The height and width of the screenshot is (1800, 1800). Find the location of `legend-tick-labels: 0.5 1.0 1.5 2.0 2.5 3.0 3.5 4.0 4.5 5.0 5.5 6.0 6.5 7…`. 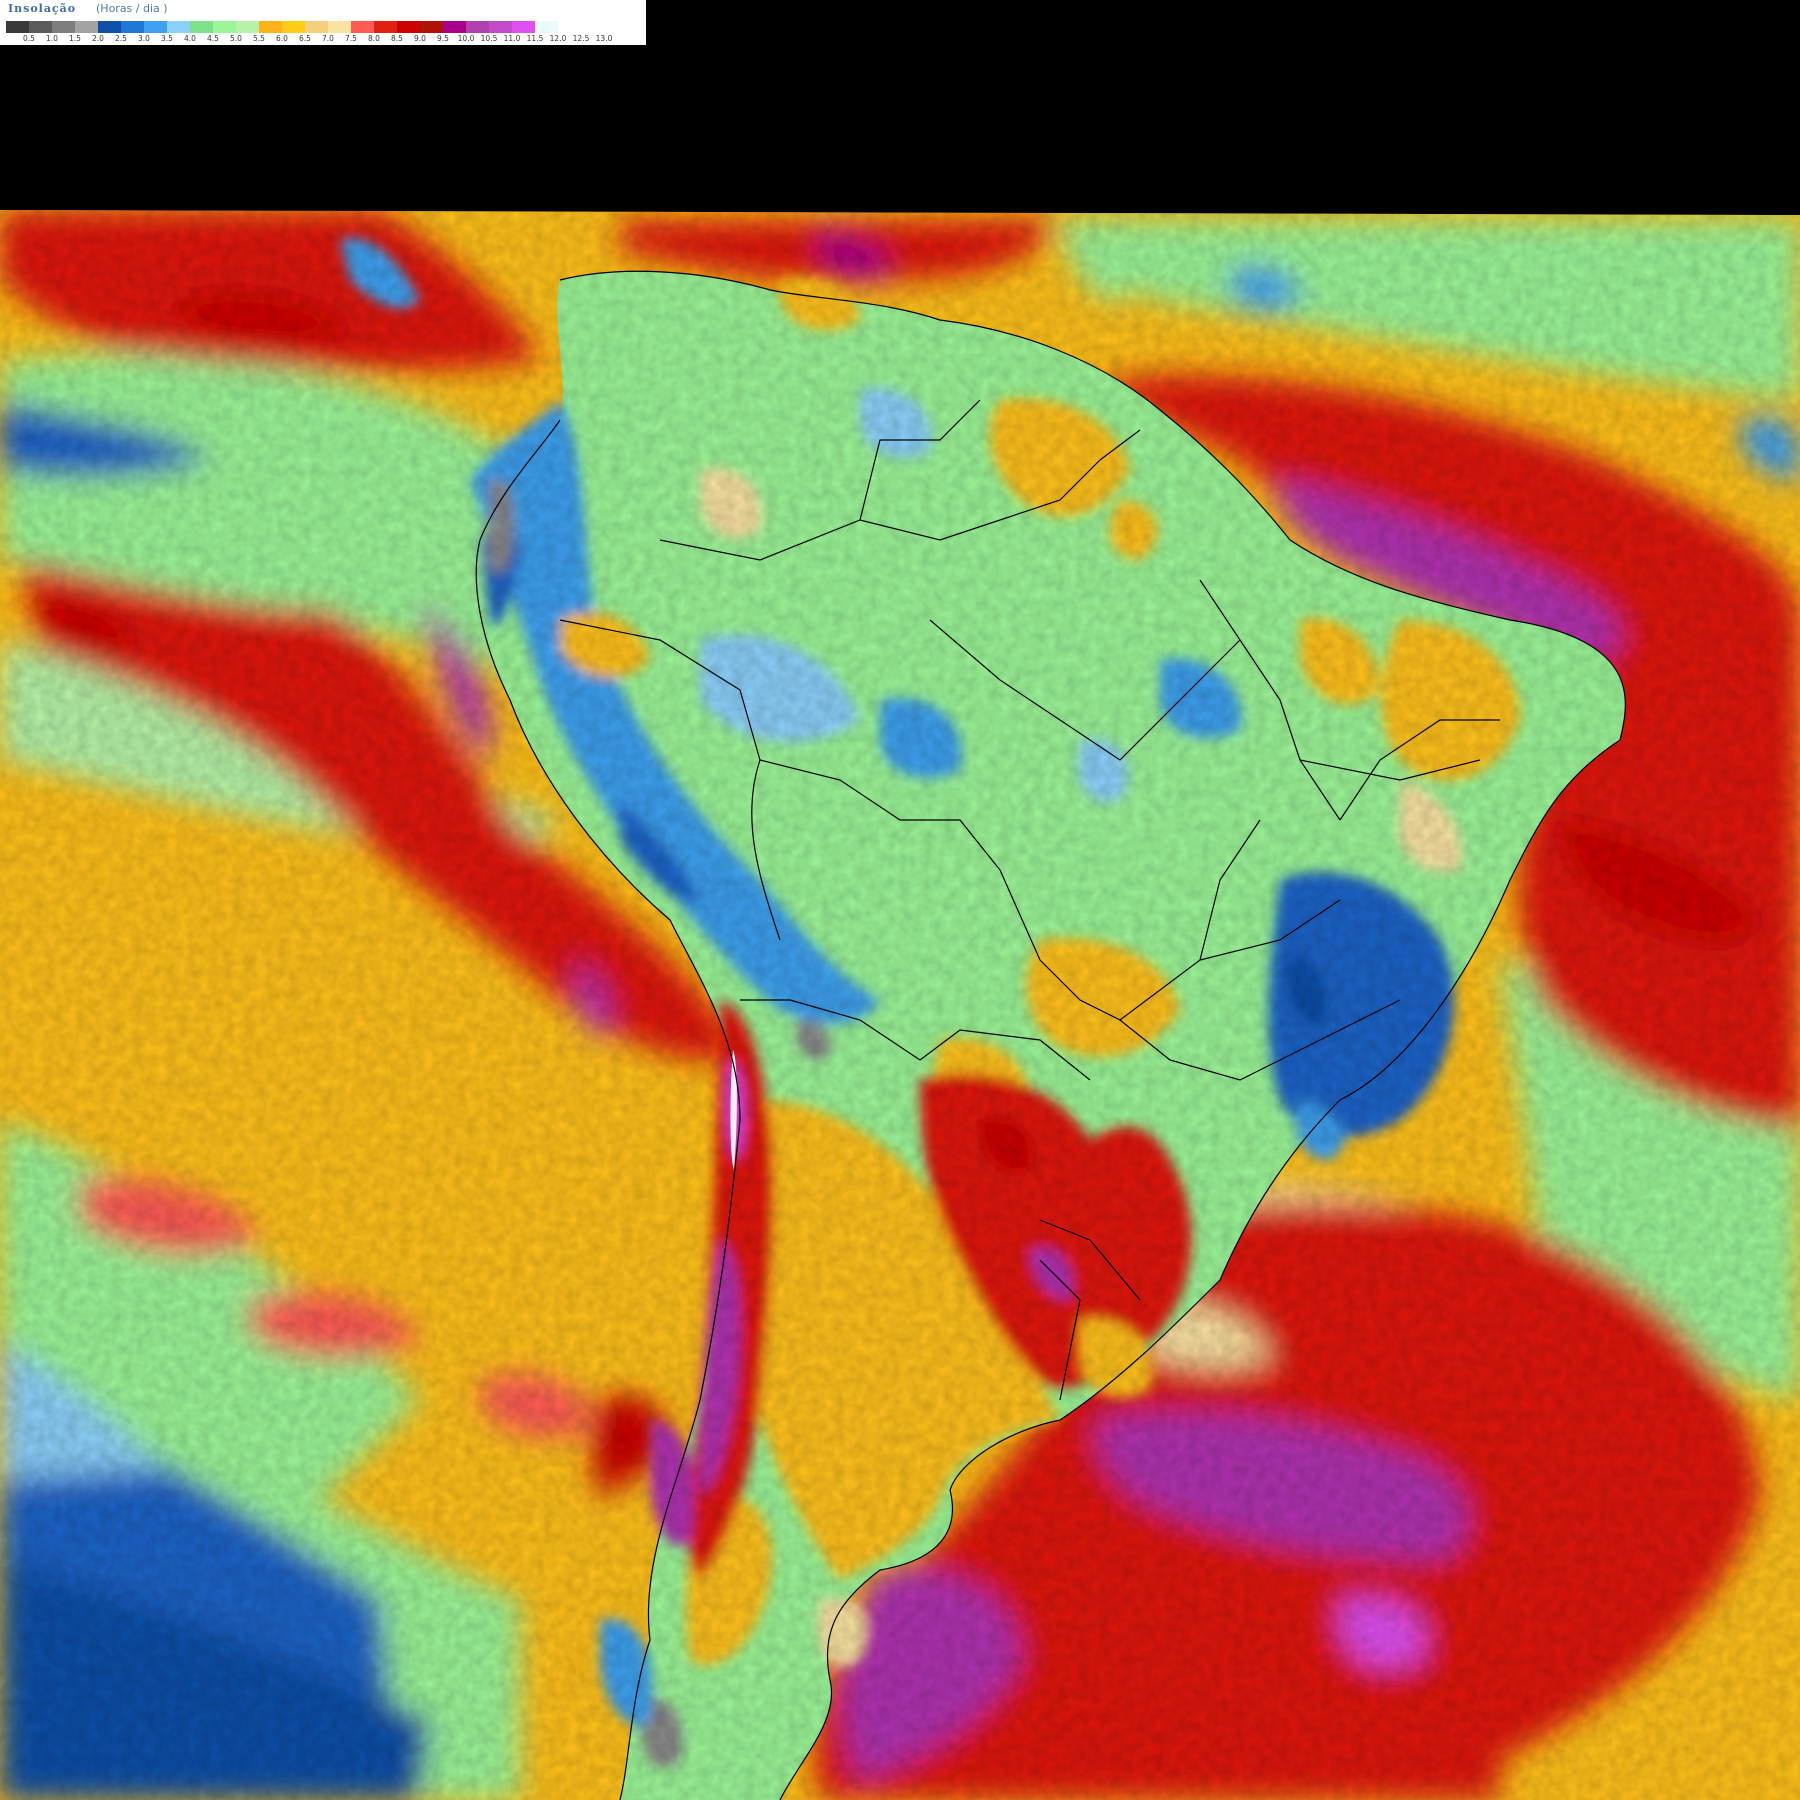

legend-tick-labels: 0.5 1.0 1.5 2.0 2.5 3.0 3.5 4.0 4.5 5.0 5.5 6.0 6.5 7… is located at coordinates (326, 39).